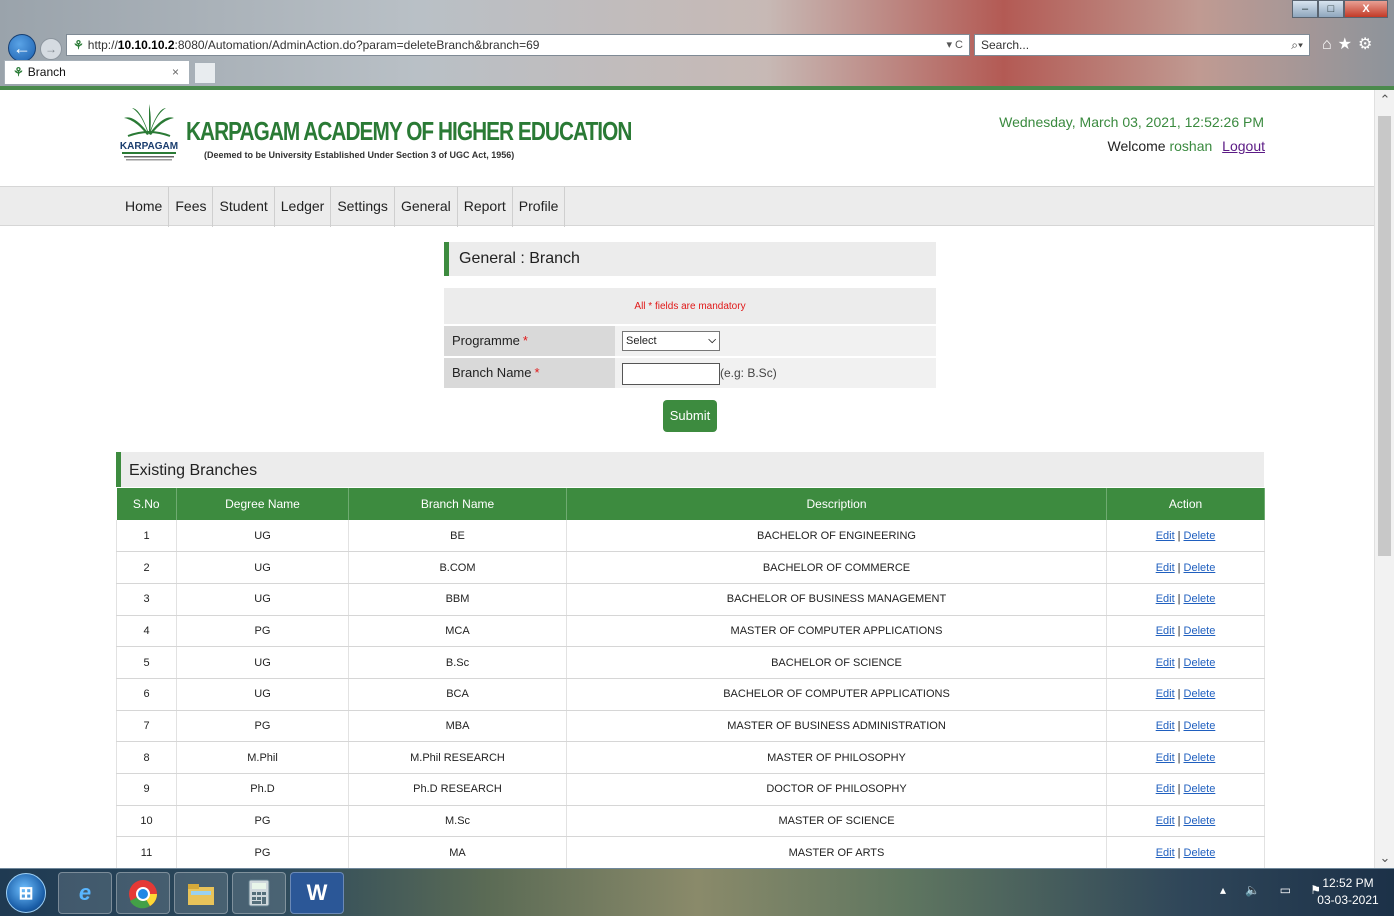 This screenshot has width=1394, height=916. What do you see at coordinates (690, 536) in the screenshot?
I see `table-row: 1 UG BE BACHELOR OF ENGINEERING Edit | Delete` at bounding box center [690, 536].